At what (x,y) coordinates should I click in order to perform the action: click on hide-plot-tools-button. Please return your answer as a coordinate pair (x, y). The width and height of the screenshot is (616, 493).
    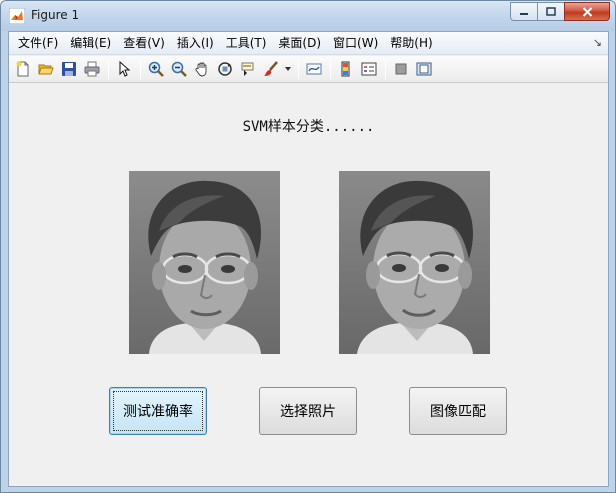
    Looking at the image, I should click on (401, 69).